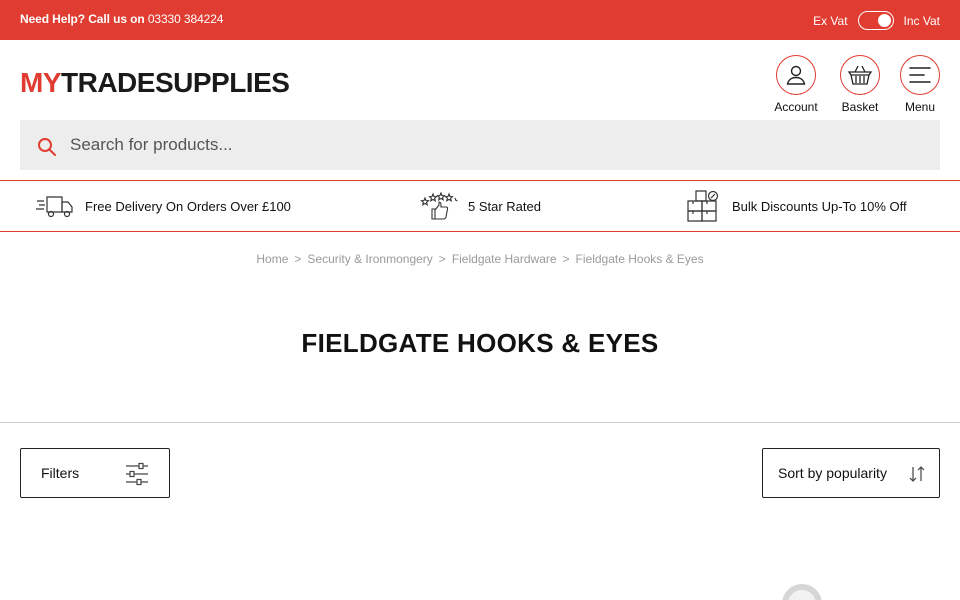 The width and height of the screenshot is (960, 600). I want to click on hamburger-icon, so click(920, 75).